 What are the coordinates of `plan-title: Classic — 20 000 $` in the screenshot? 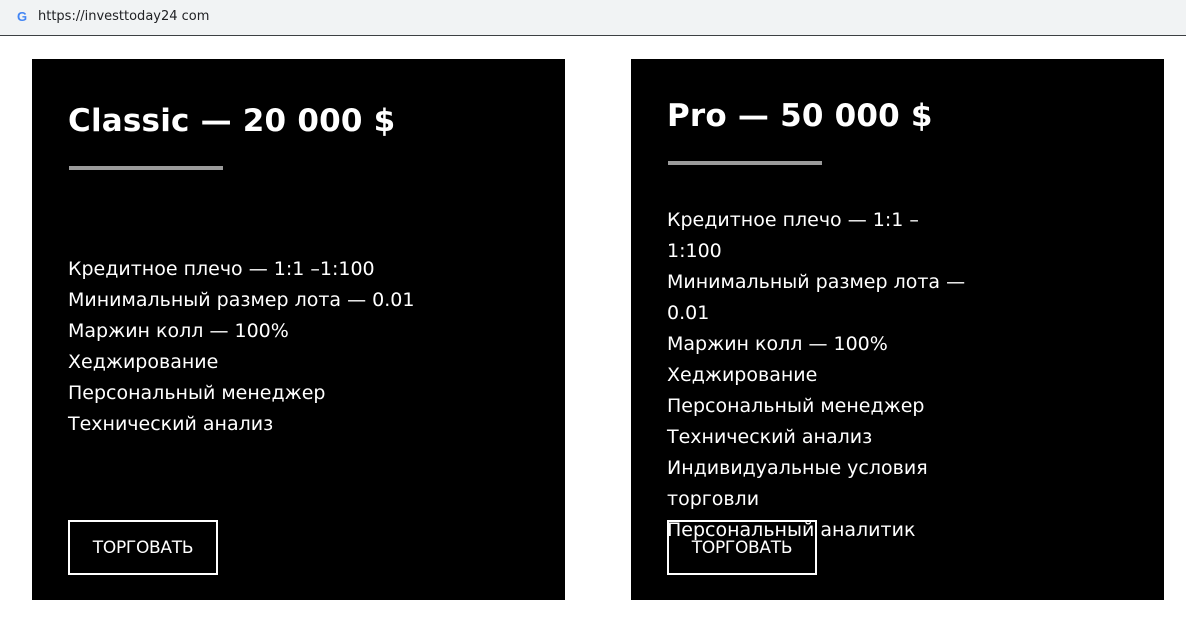 It's located at (232, 121).